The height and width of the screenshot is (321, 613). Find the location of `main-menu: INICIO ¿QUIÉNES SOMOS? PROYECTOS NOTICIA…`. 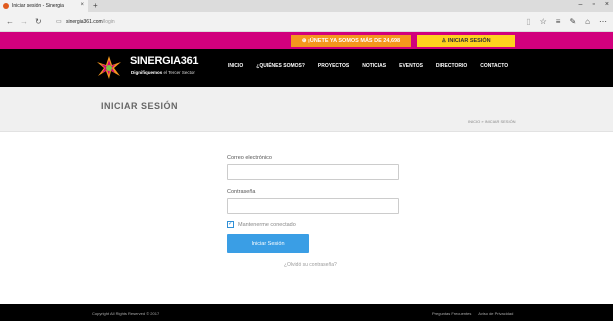

main-menu: INICIO ¿QUIÉNES SOMOS? PROYECTOS NOTICIA… is located at coordinates (374, 66).